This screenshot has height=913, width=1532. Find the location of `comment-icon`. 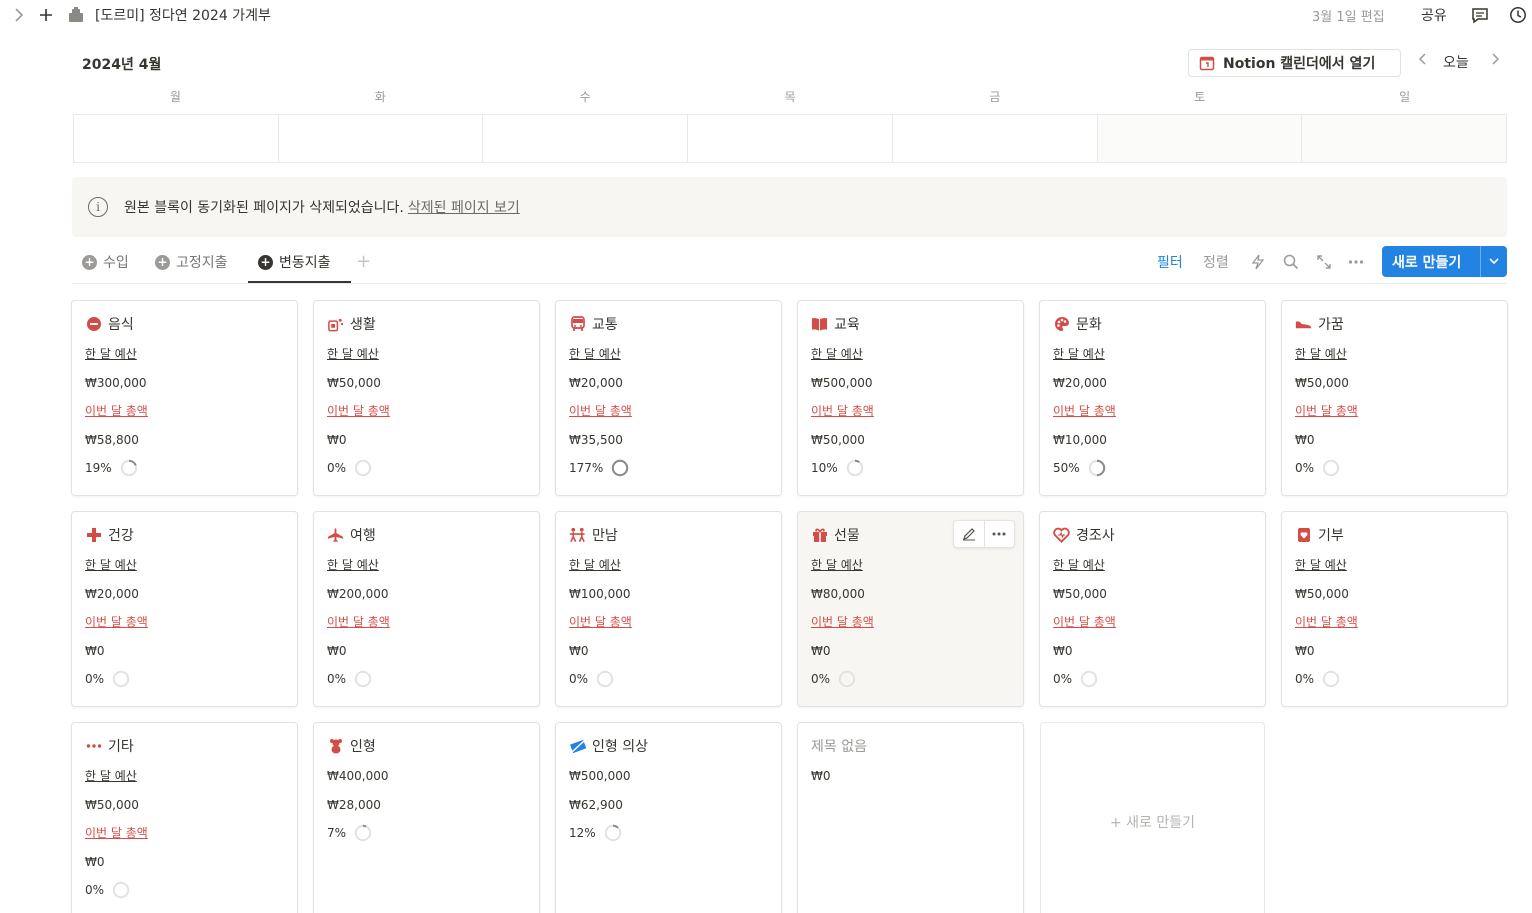

comment-icon is located at coordinates (1480, 15).